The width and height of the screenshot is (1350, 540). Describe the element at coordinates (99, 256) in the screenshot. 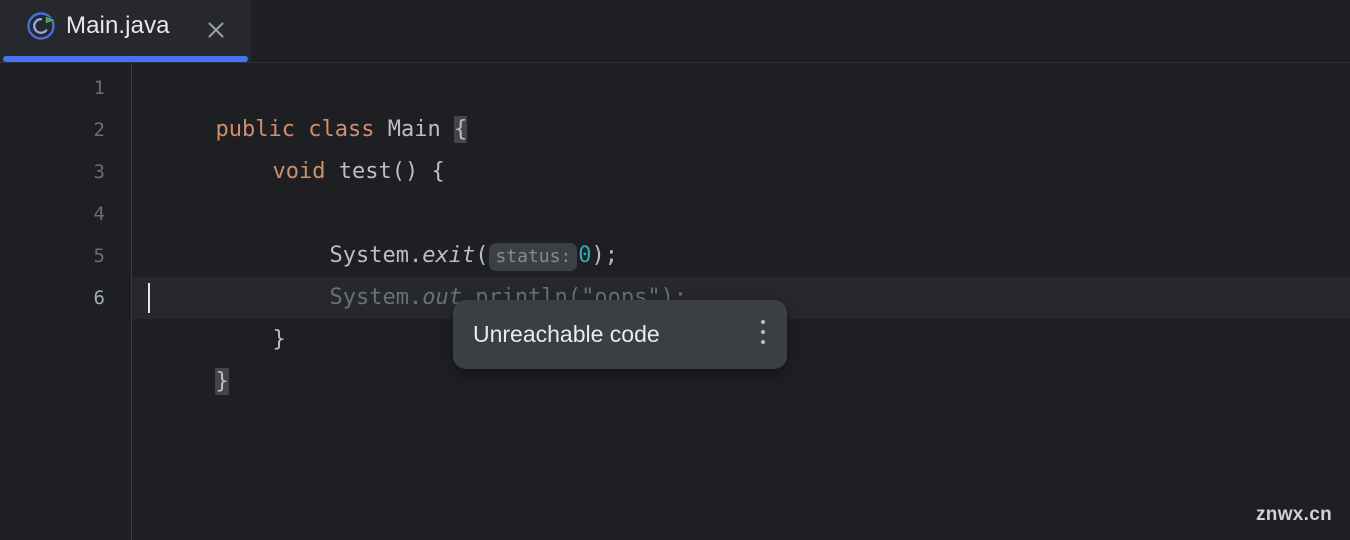

I see `line-number: 5` at that location.